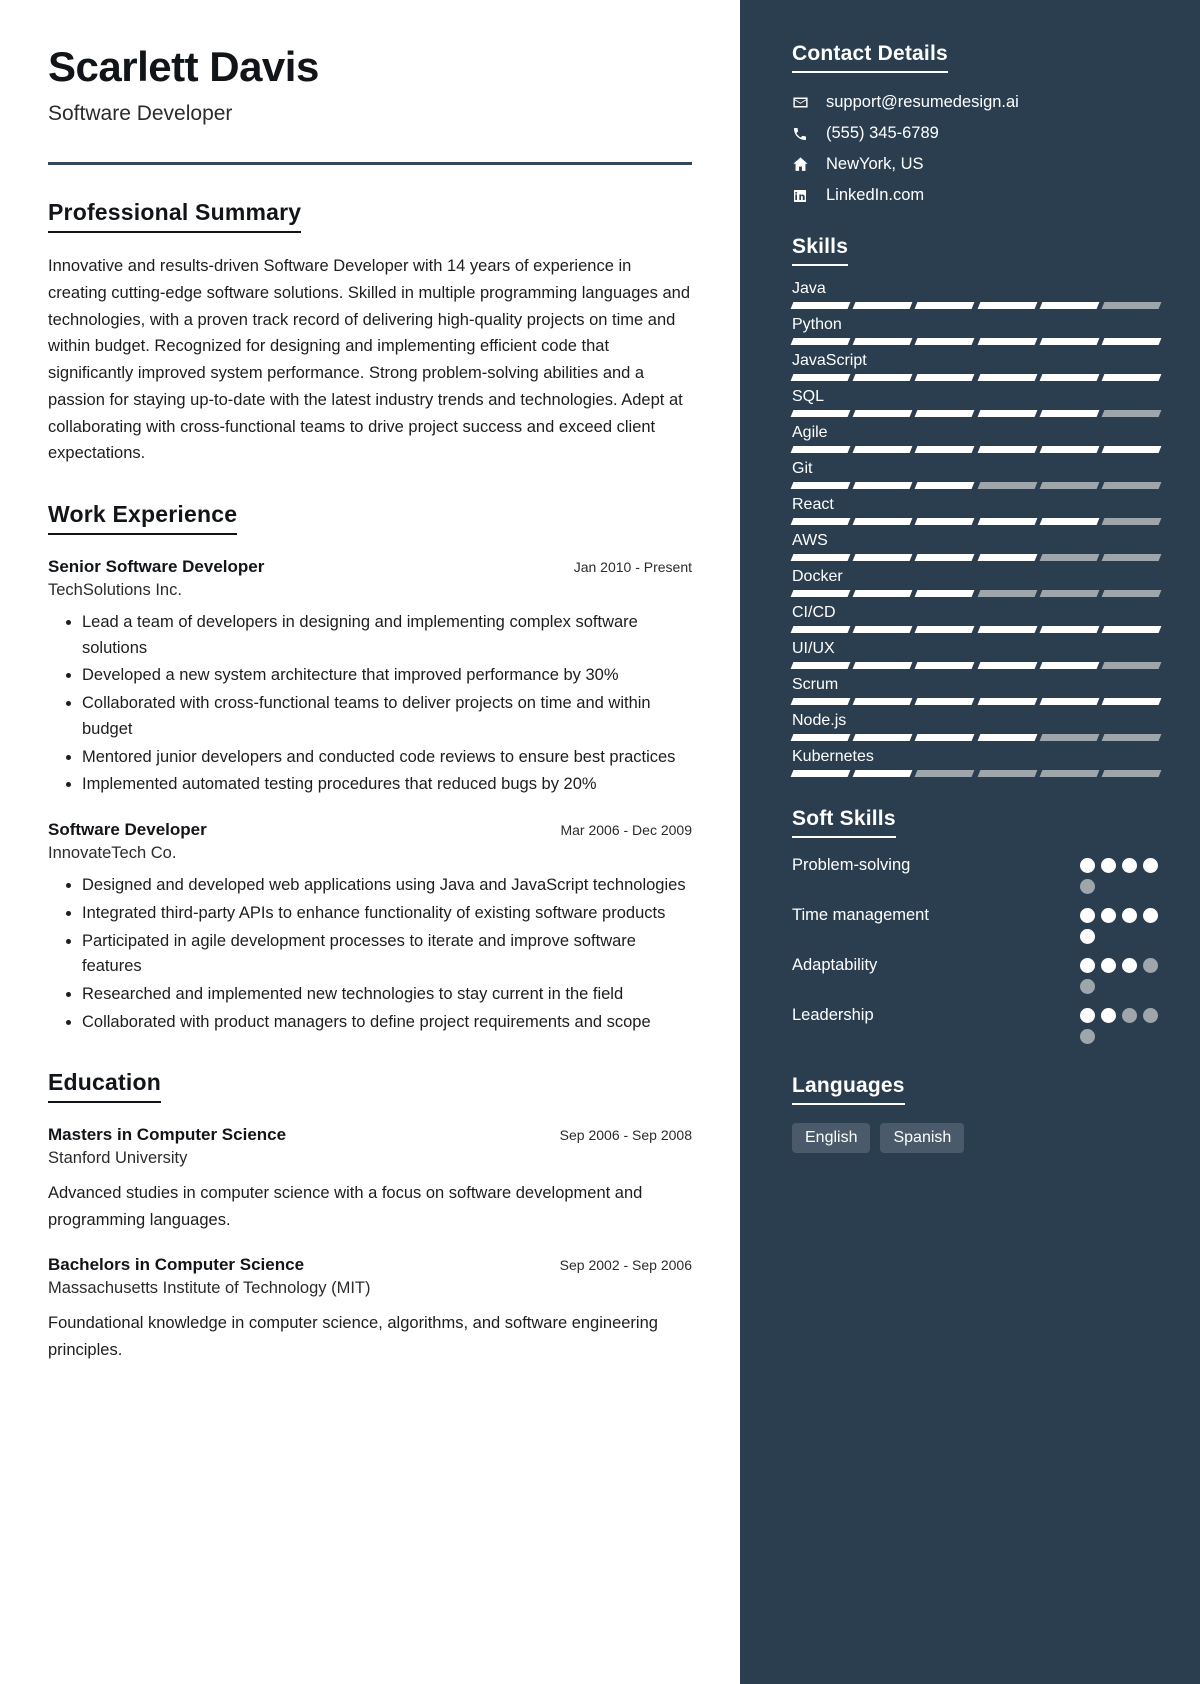 The width and height of the screenshot is (1200, 1684). What do you see at coordinates (183, 66) in the screenshot?
I see `page-title: Scarlett Davis` at bounding box center [183, 66].